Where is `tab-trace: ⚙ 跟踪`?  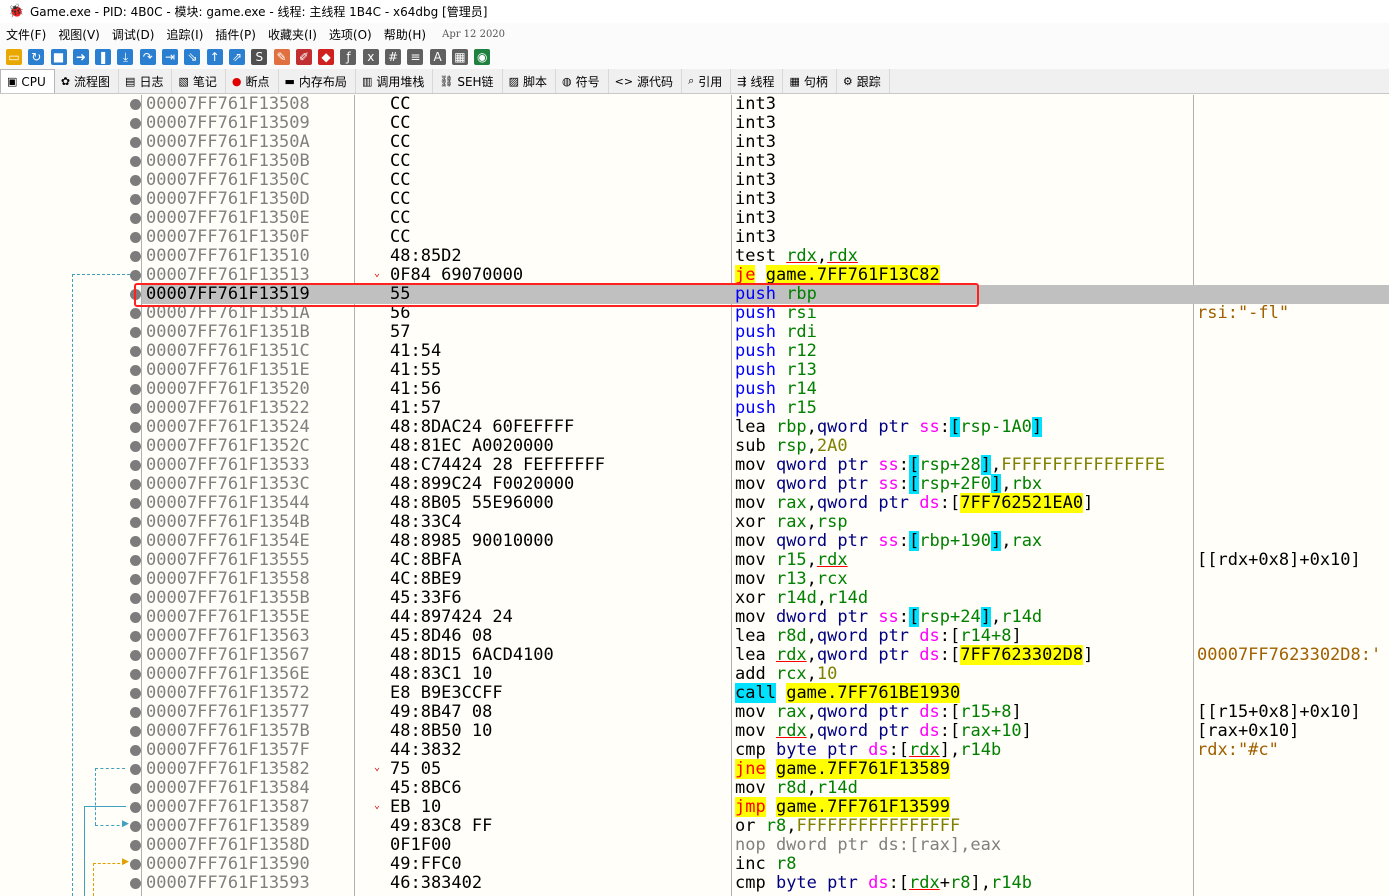
tab-trace: ⚙ 跟踪 is located at coordinates (863, 81).